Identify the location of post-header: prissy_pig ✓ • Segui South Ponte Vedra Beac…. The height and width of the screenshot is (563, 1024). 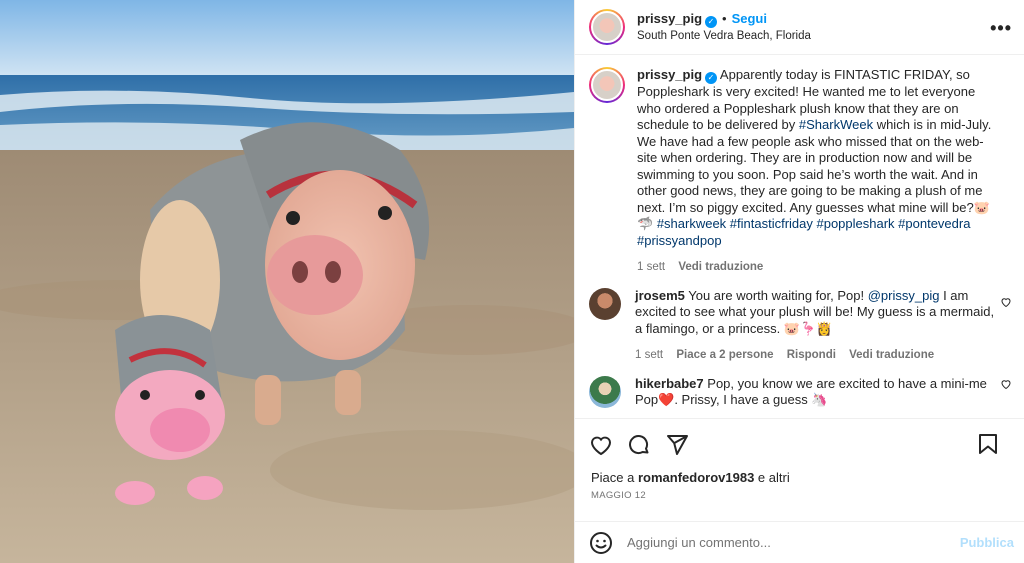
(799, 27).